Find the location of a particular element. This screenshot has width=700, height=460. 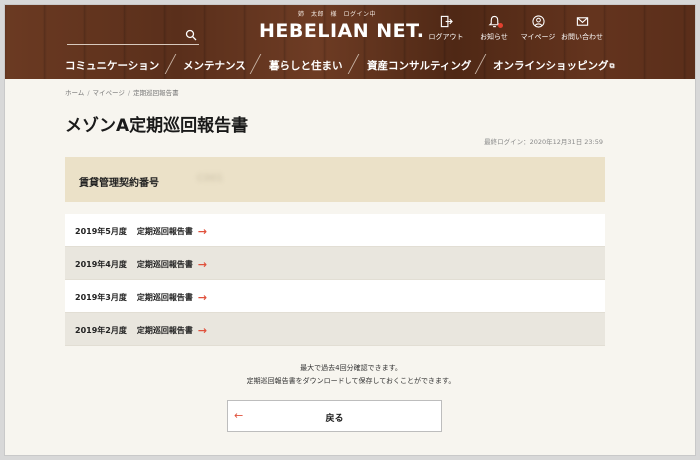

report-row: 2019年2月度 定期巡回報告書 → is located at coordinates (335, 329).